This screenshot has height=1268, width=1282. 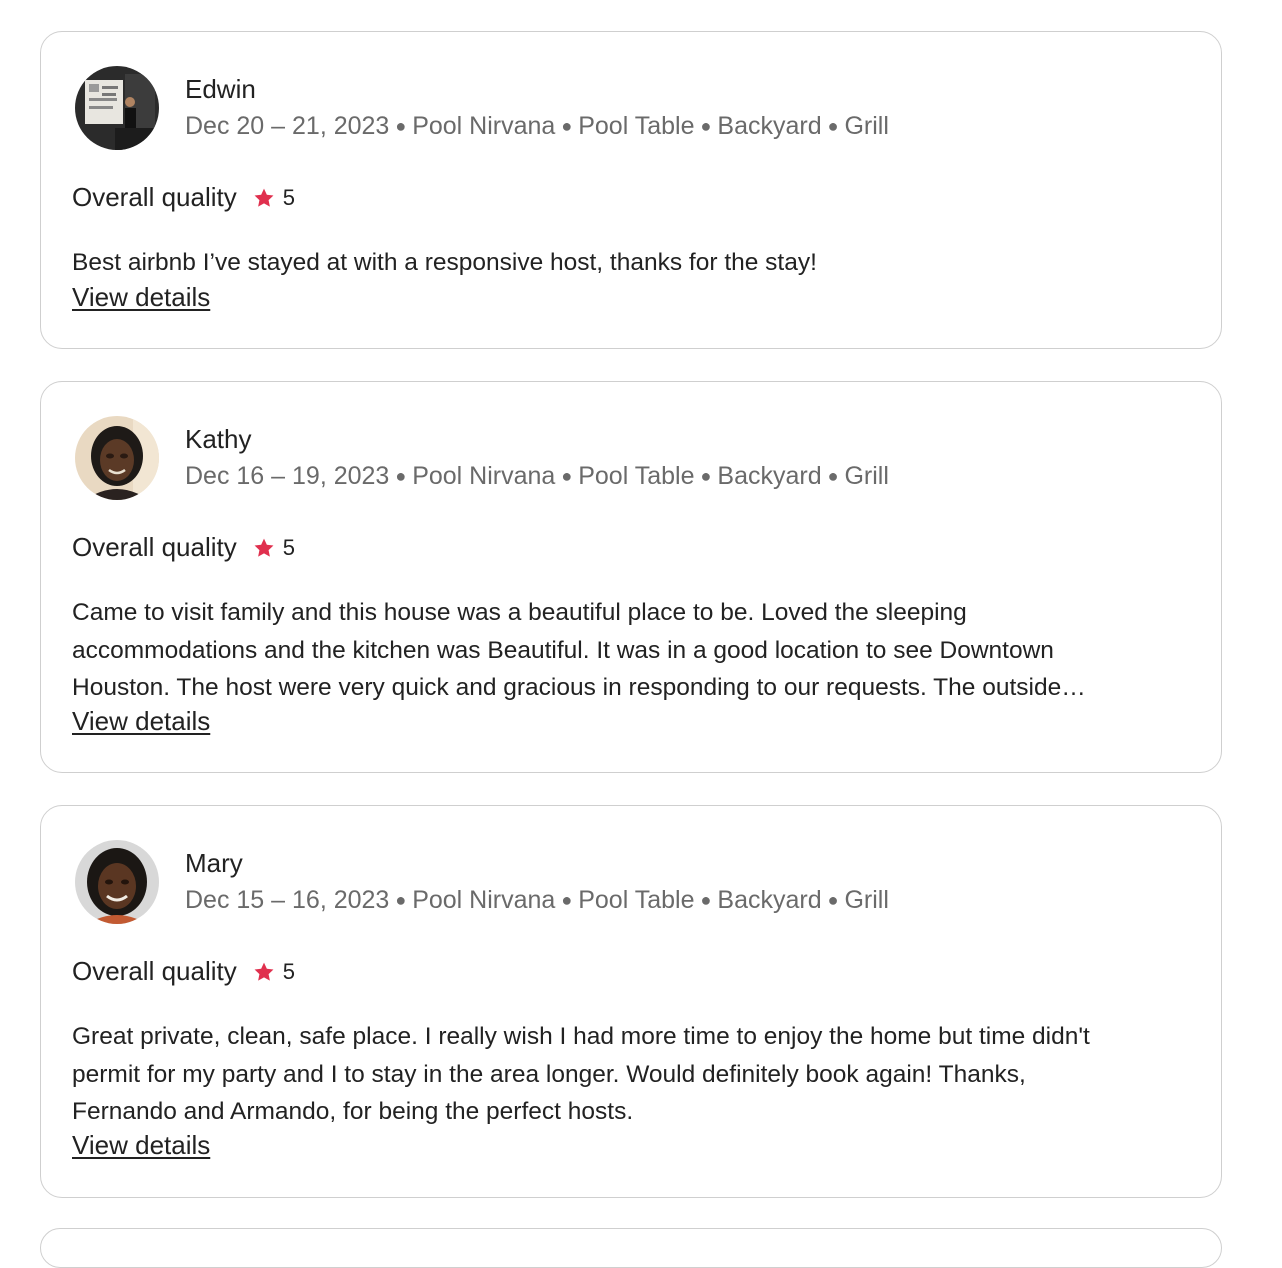 I want to click on stay-dates: Dec 16 – 19, 2023, so click(x=287, y=476).